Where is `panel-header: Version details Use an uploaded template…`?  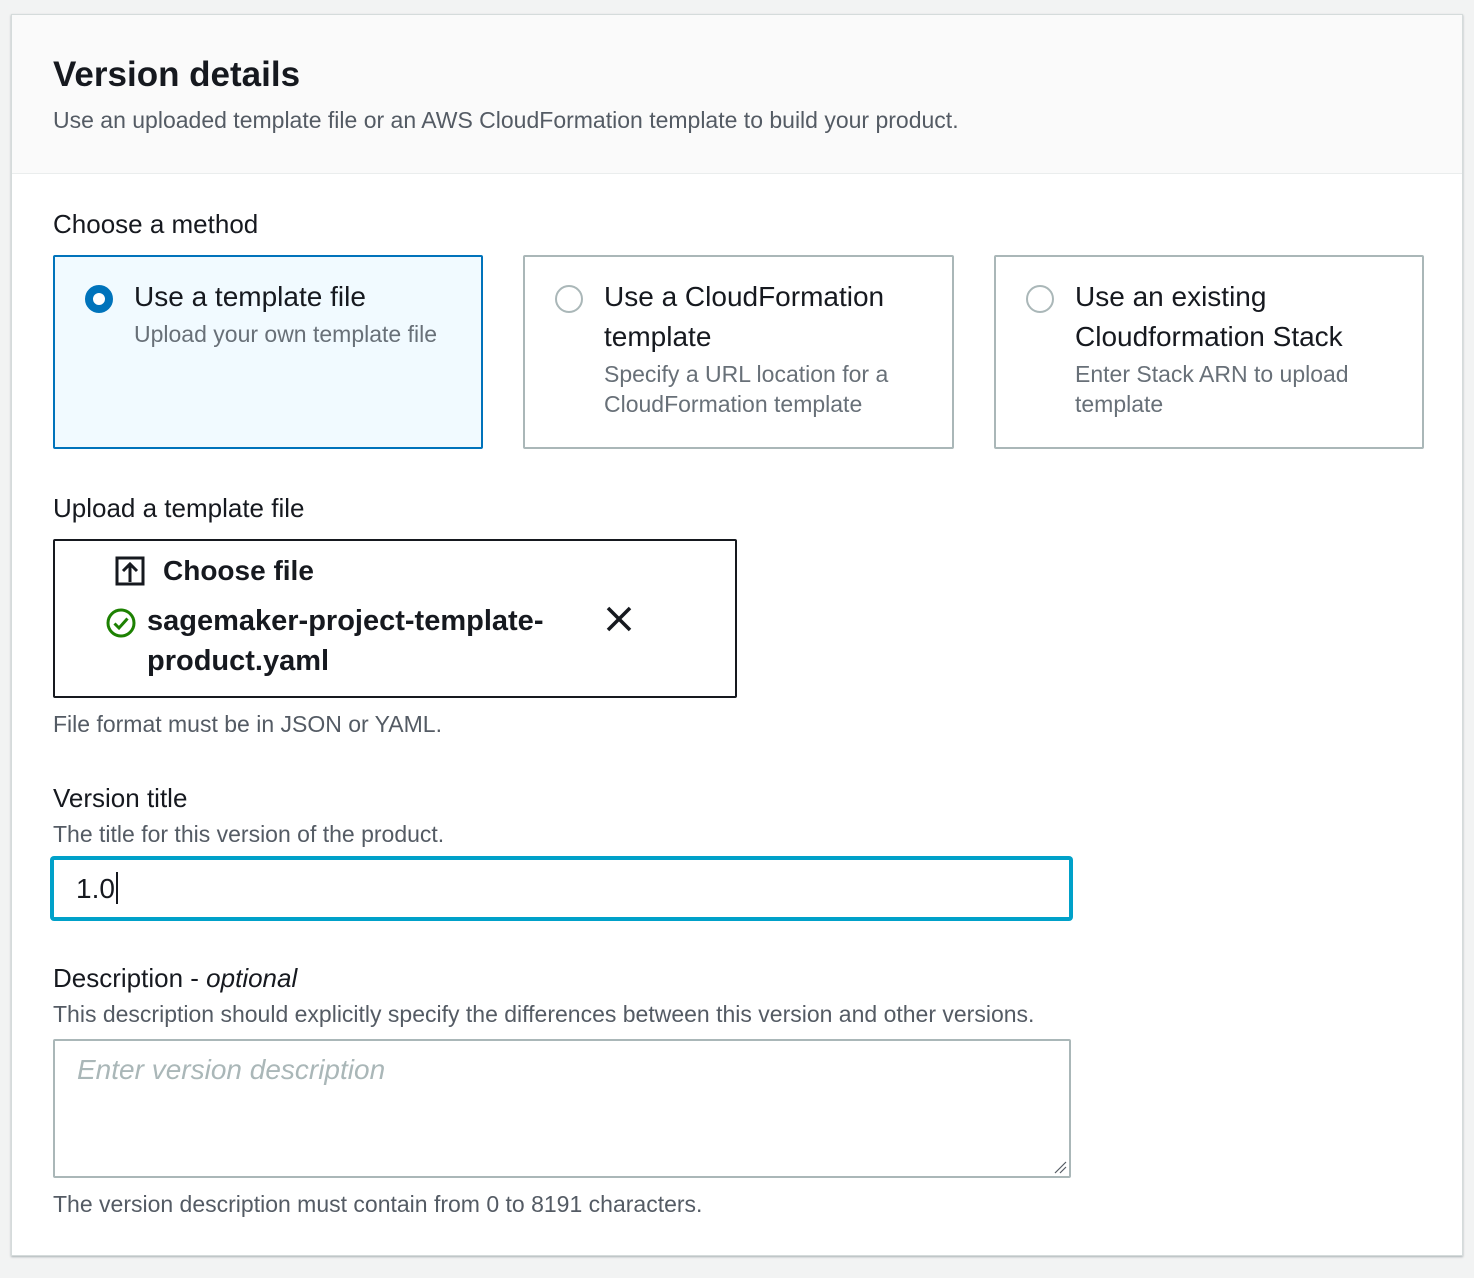
panel-header: Version details Use an uploaded template… is located at coordinates (737, 94).